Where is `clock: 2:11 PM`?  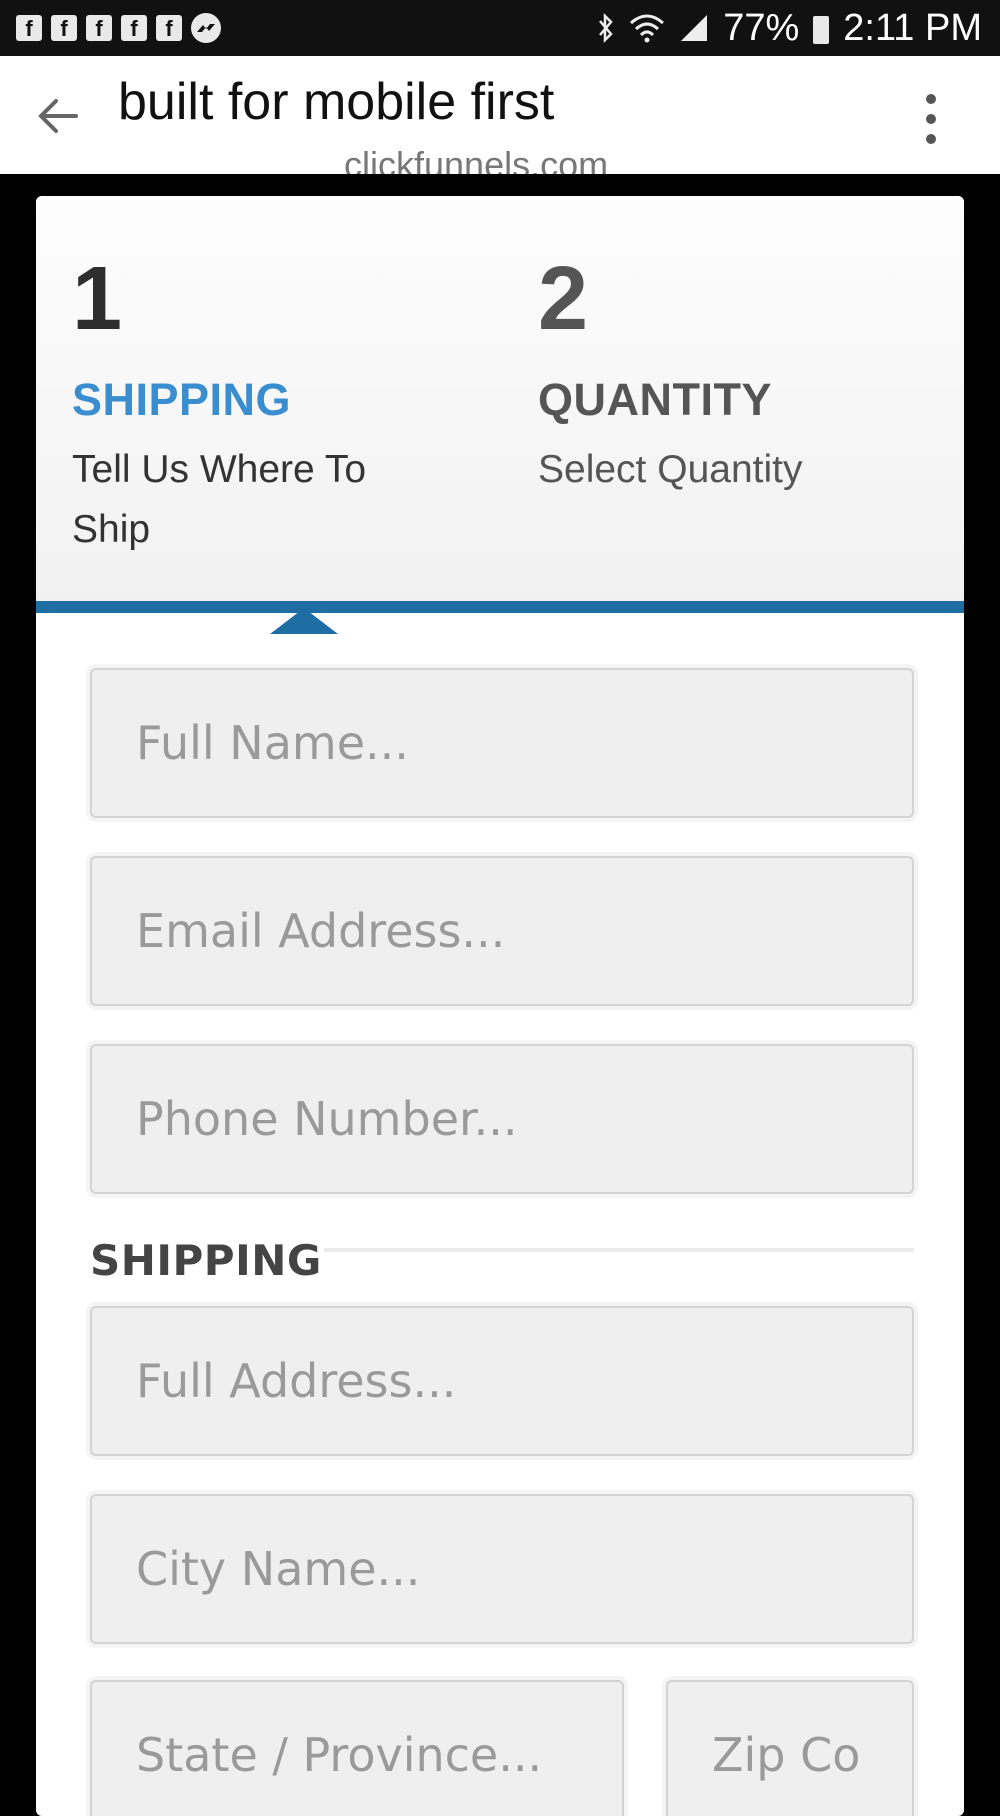 clock: 2:11 PM is located at coordinates (912, 27).